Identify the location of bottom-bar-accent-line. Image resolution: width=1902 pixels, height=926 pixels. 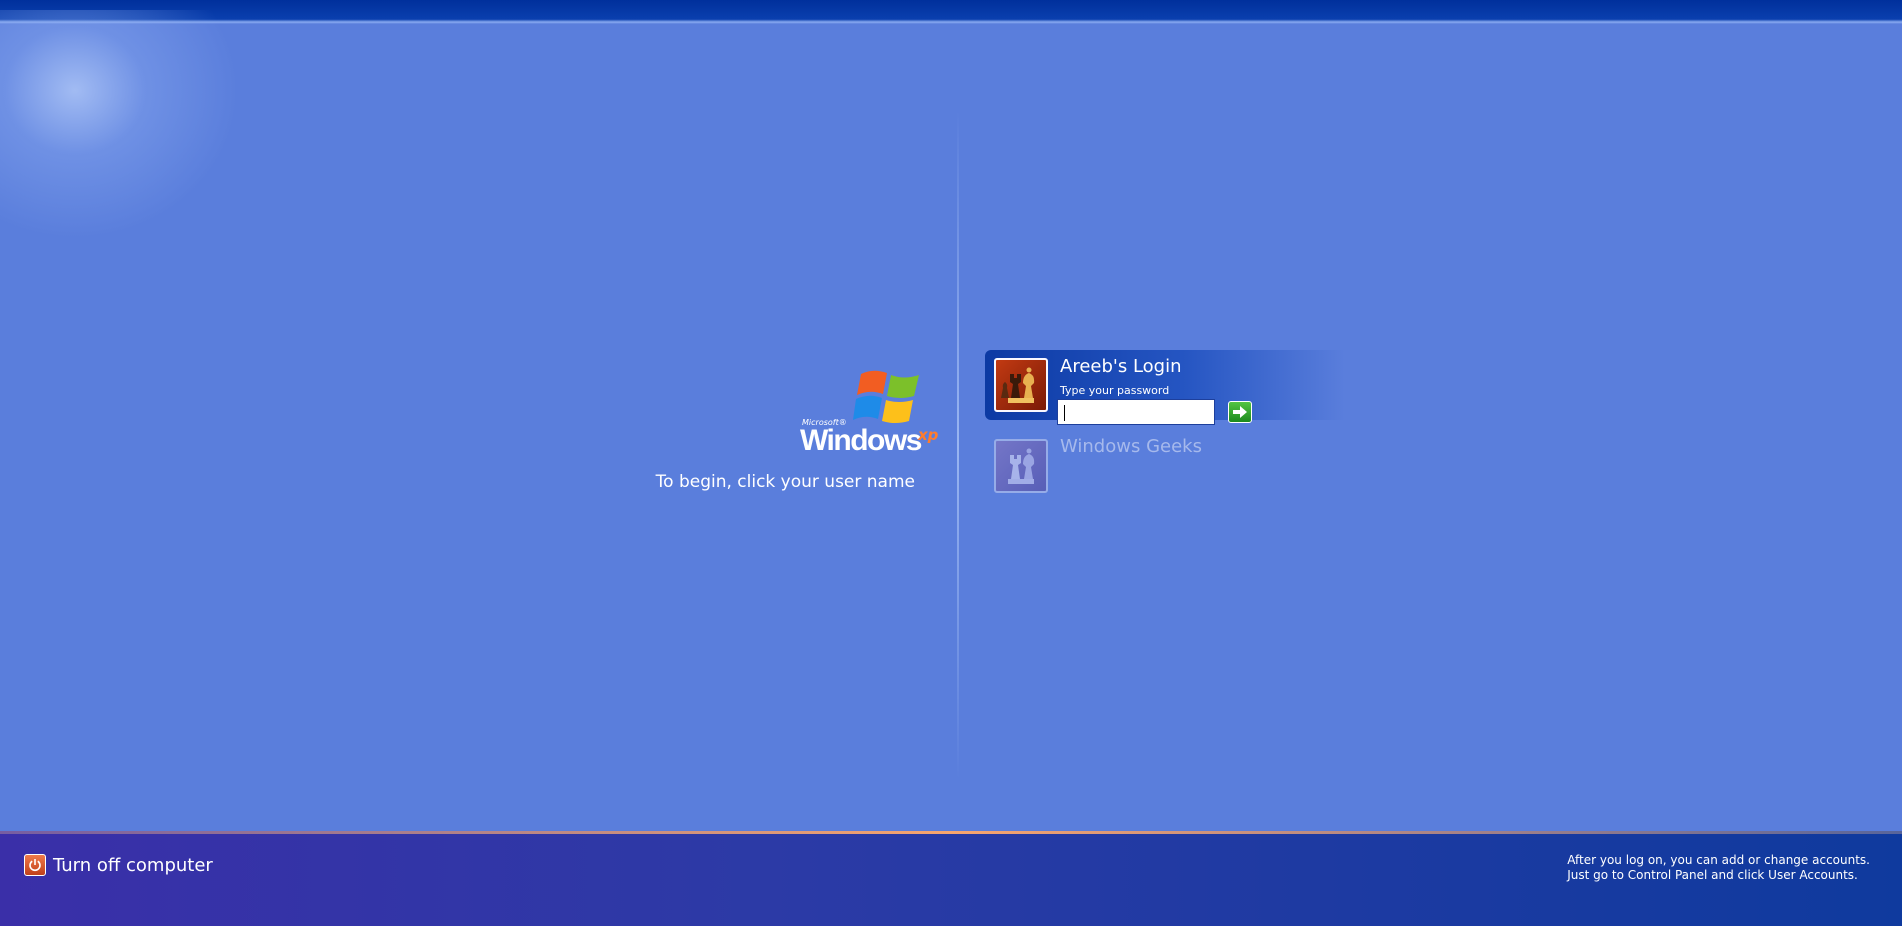
(951, 832).